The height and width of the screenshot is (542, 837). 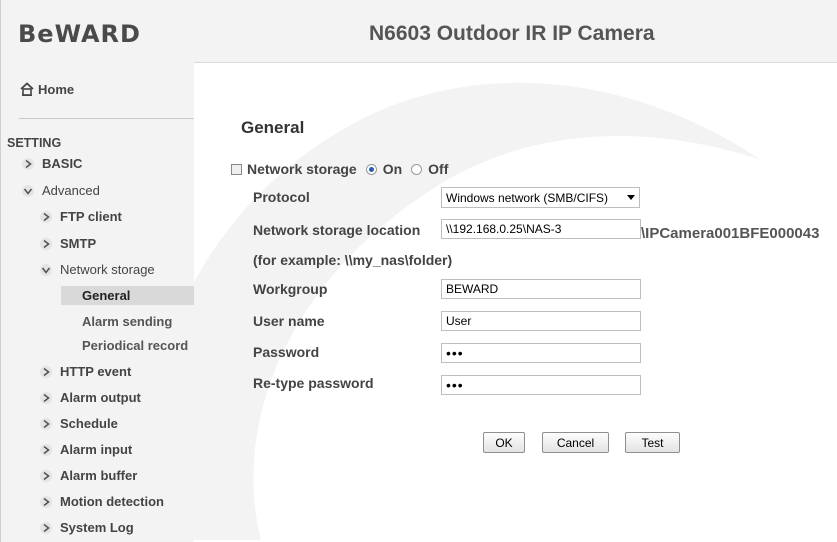 I want to click on sidebar-item-label: BASIC, so click(x=62, y=163).